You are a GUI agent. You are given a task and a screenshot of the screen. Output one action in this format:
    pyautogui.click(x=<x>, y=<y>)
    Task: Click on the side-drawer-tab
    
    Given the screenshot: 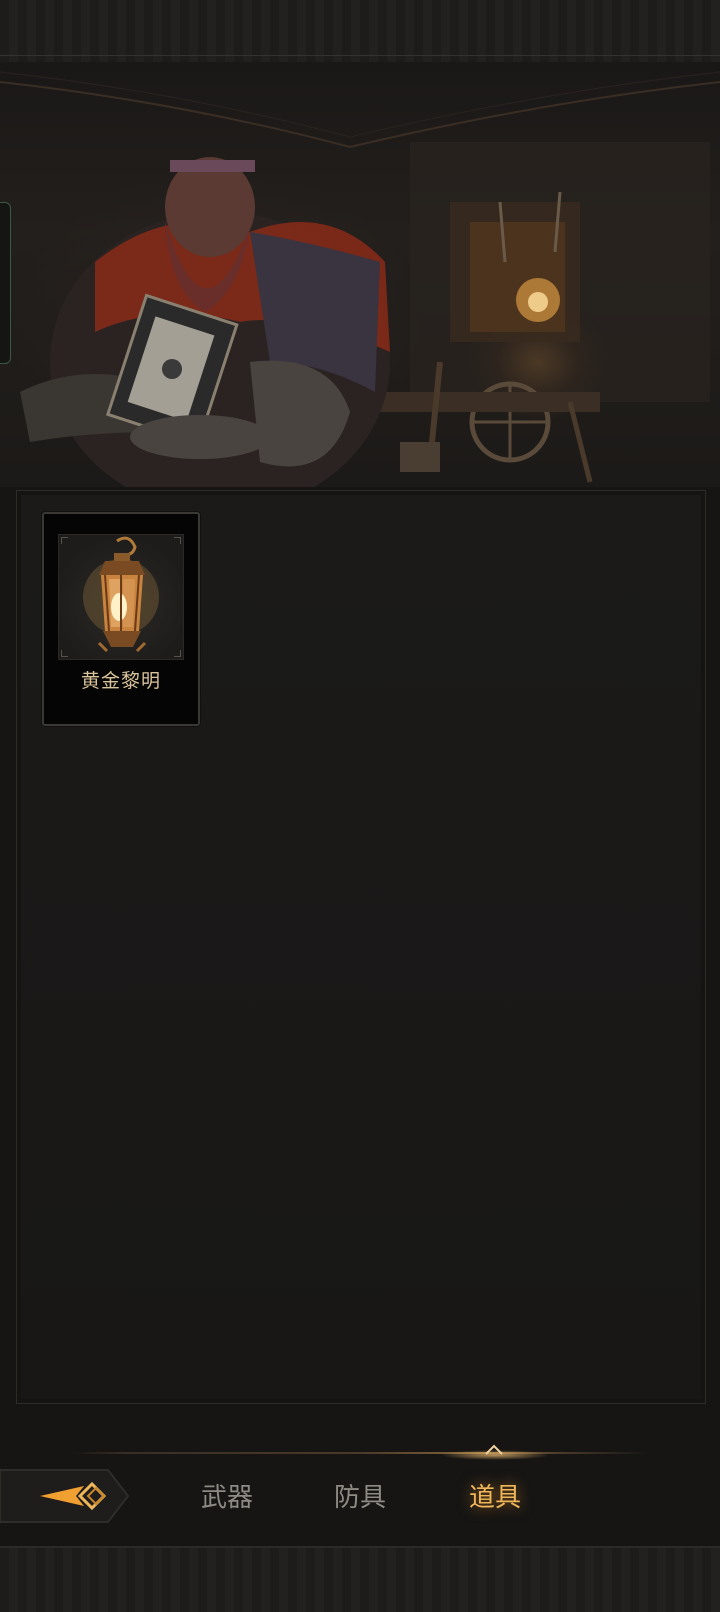 What is the action you would take?
    pyautogui.click(x=5, y=283)
    